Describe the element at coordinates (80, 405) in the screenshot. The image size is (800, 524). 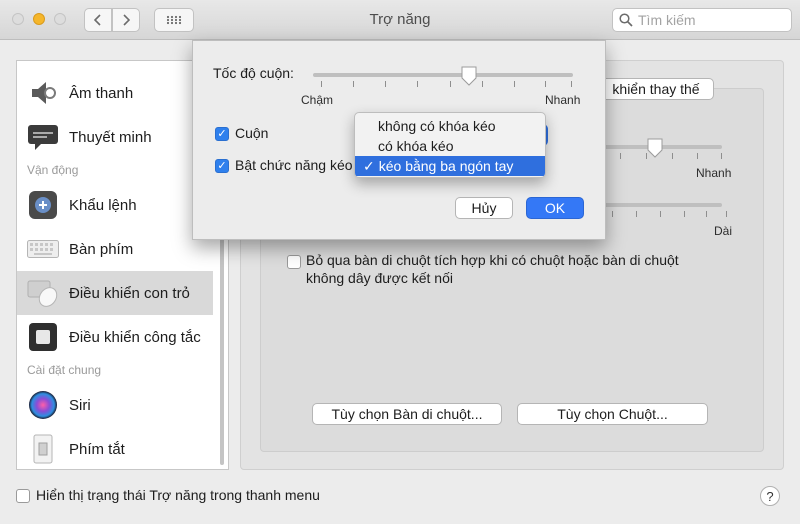
I see `sidebar-item-label: Siri` at that location.